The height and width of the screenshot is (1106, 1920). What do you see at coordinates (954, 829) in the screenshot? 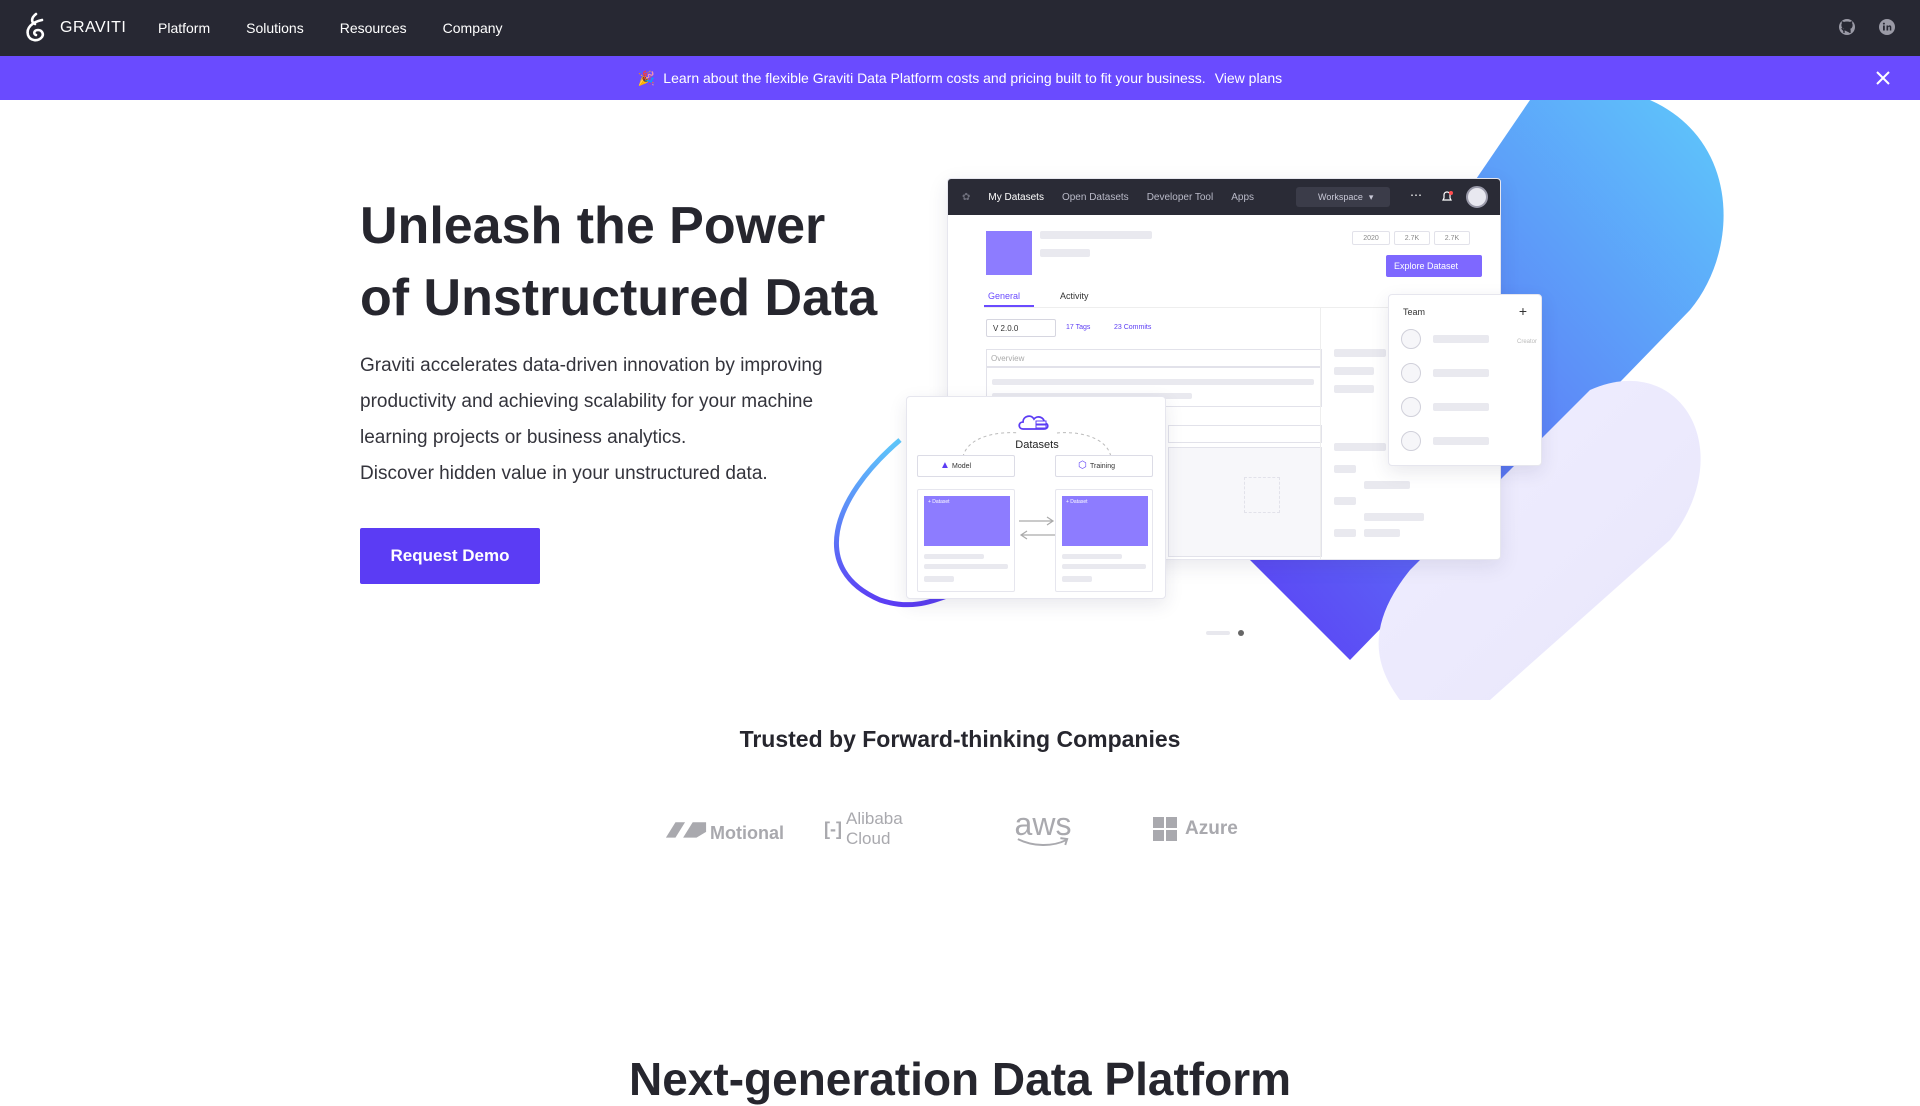
I see `company-logos: Motional [-] Alibaba Cloud aws Azure` at bounding box center [954, 829].